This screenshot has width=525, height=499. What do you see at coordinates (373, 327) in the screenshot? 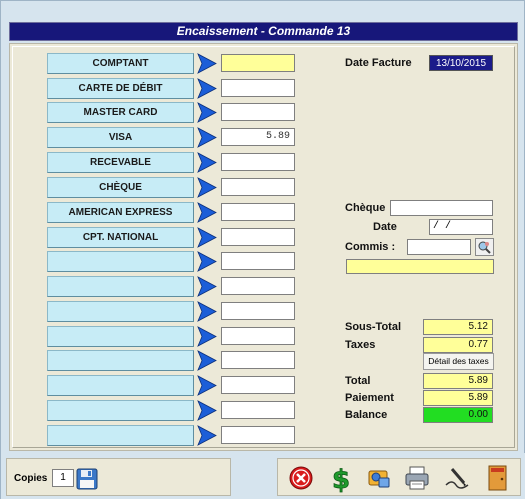
I see `subtotal-label: Sous-Total` at bounding box center [373, 327].